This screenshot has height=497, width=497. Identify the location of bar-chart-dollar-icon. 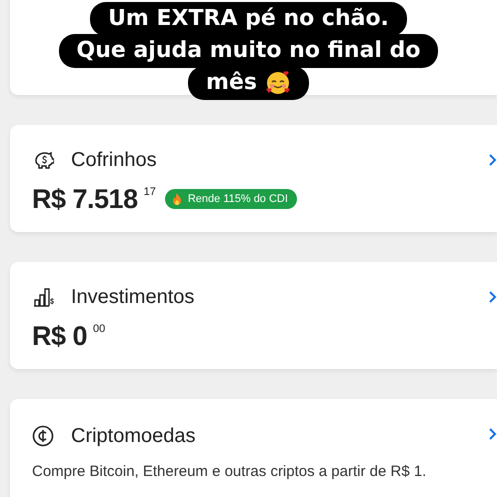
(43, 297).